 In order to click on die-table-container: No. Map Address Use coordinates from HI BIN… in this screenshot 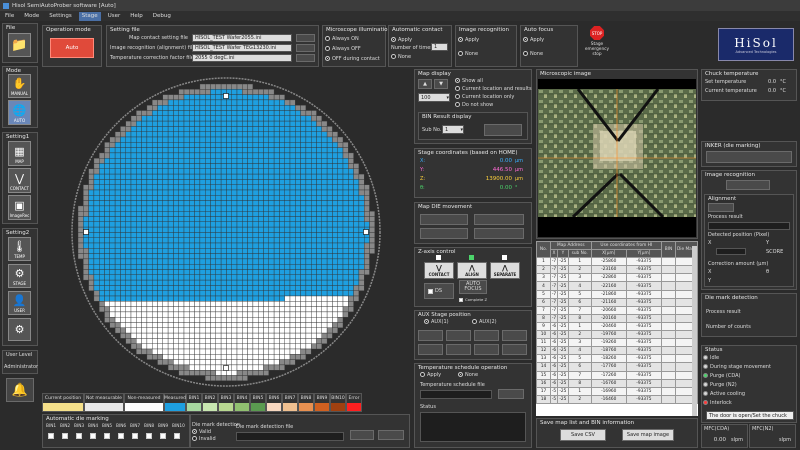, I will do `click(617, 328)`.